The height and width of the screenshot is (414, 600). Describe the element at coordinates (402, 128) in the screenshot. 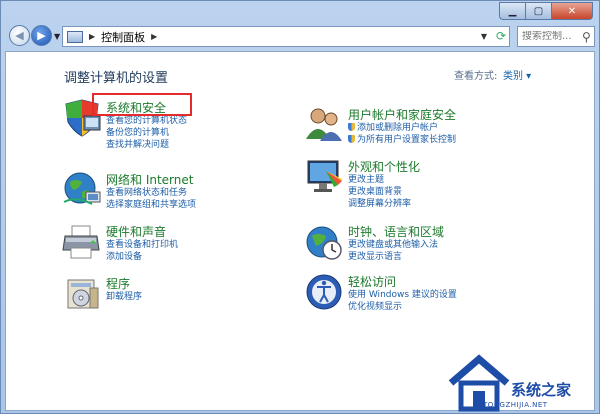

I see `link-add-remove-accounts: 添加或删除用户帐户` at that location.